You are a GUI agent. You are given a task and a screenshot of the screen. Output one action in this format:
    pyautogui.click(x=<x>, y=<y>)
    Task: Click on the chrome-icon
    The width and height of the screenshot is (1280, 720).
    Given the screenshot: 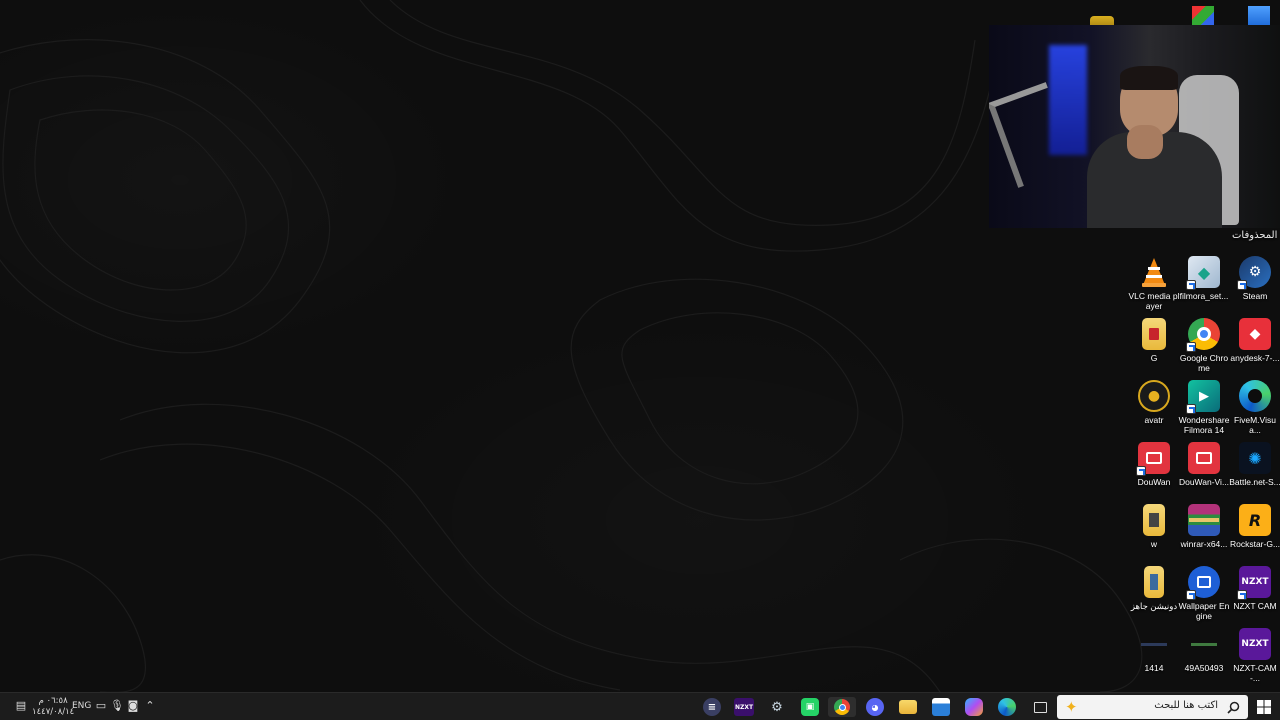 What is the action you would take?
    pyautogui.click(x=1203, y=335)
    